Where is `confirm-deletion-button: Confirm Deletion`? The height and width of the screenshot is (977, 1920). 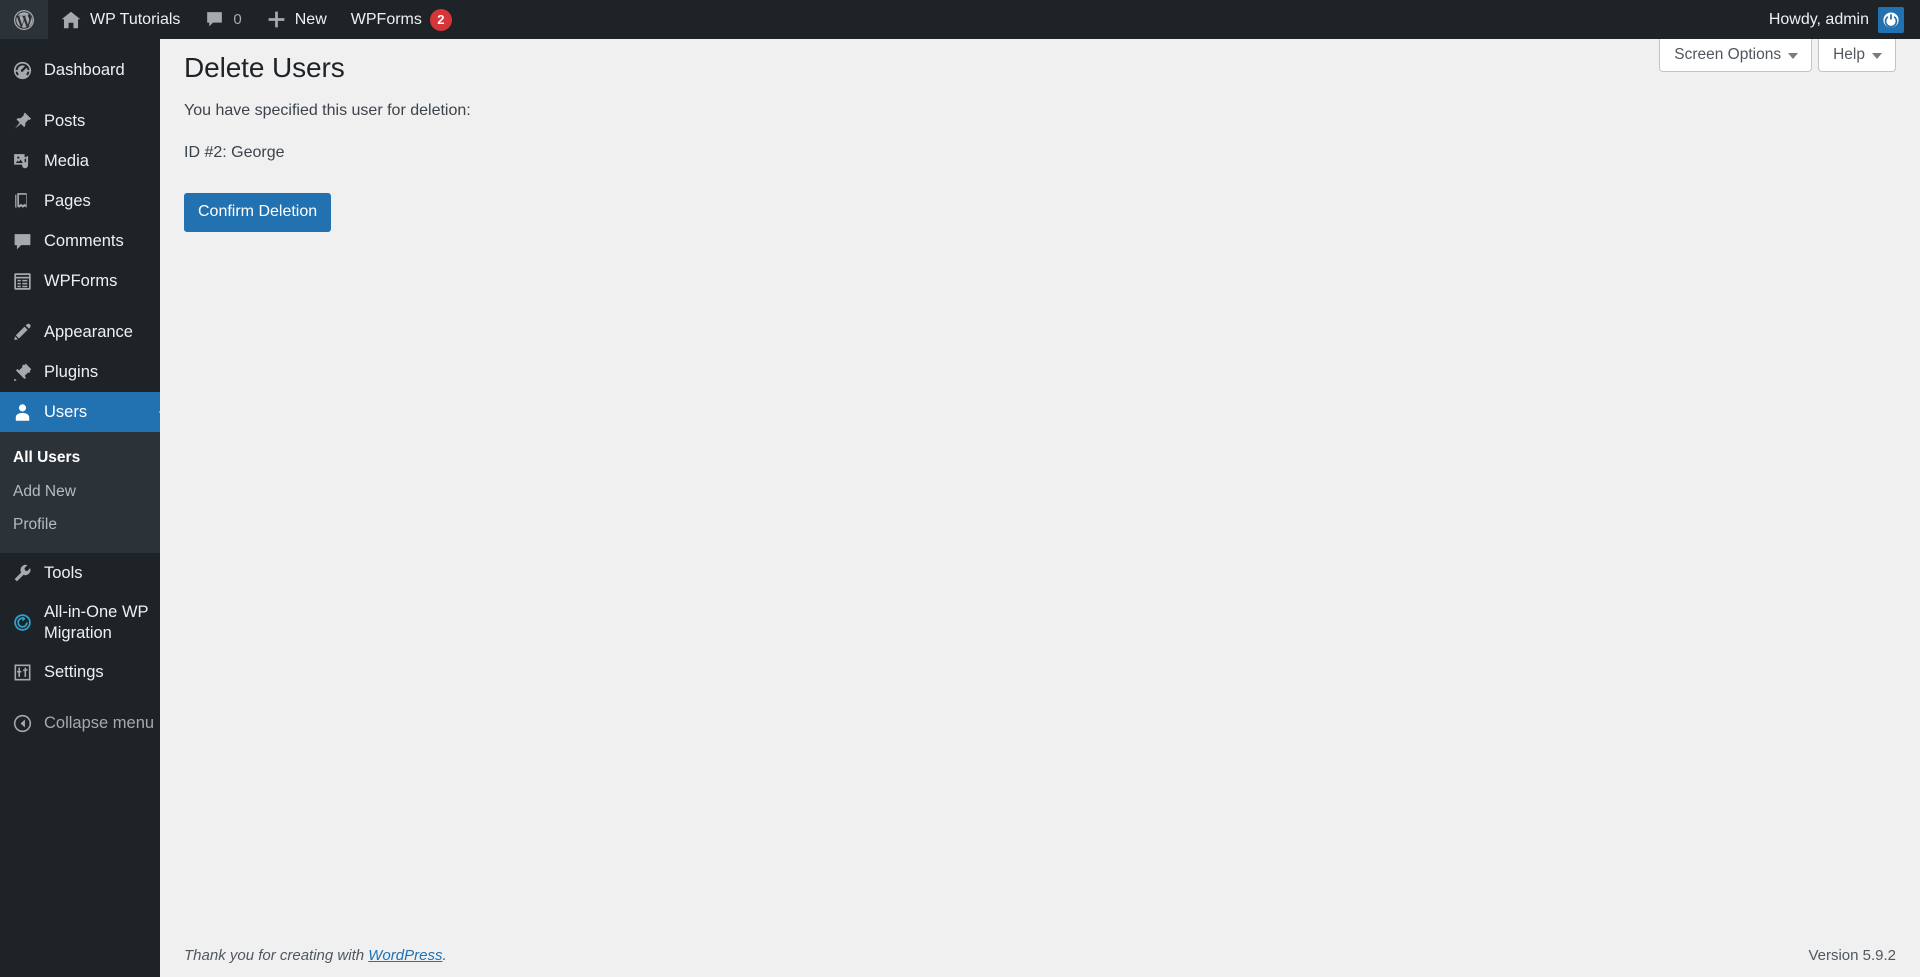 confirm-deletion-button: Confirm Deletion is located at coordinates (258, 213).